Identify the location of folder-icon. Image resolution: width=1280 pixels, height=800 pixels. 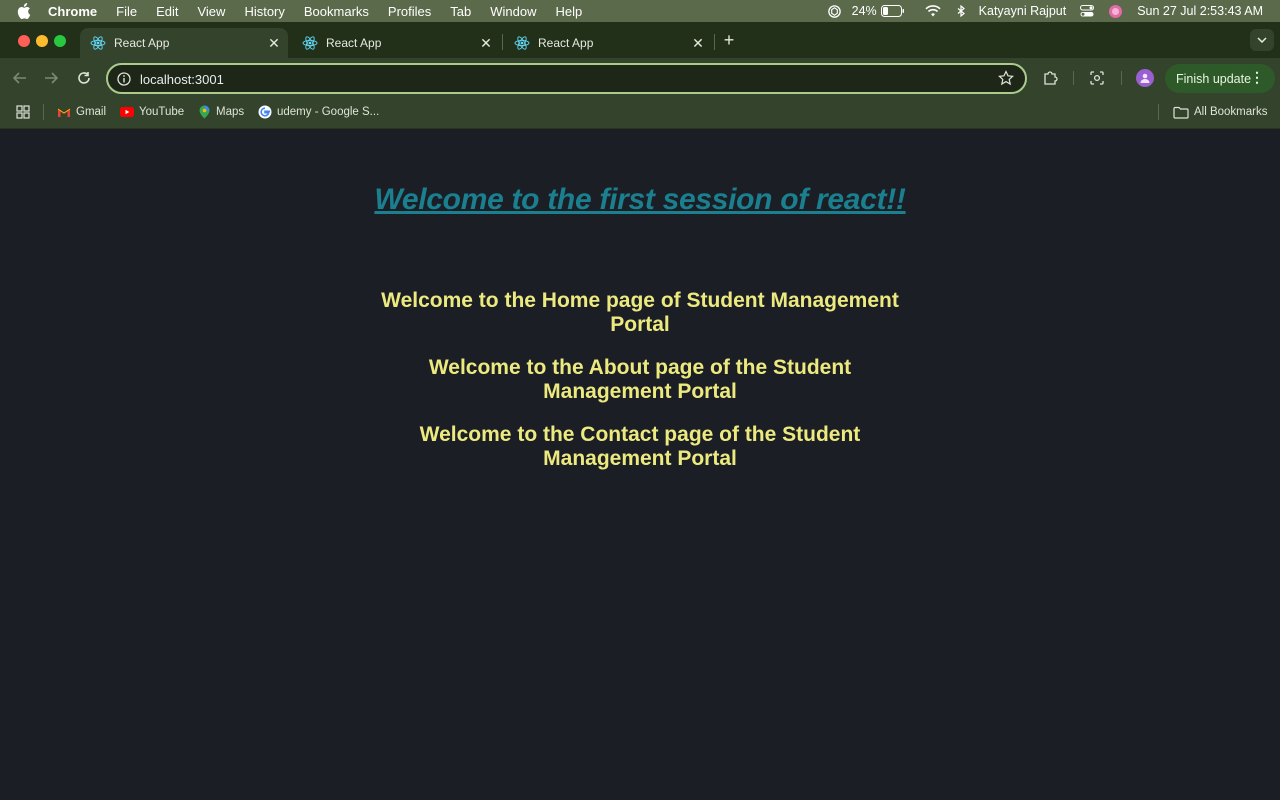
(1181, 112).